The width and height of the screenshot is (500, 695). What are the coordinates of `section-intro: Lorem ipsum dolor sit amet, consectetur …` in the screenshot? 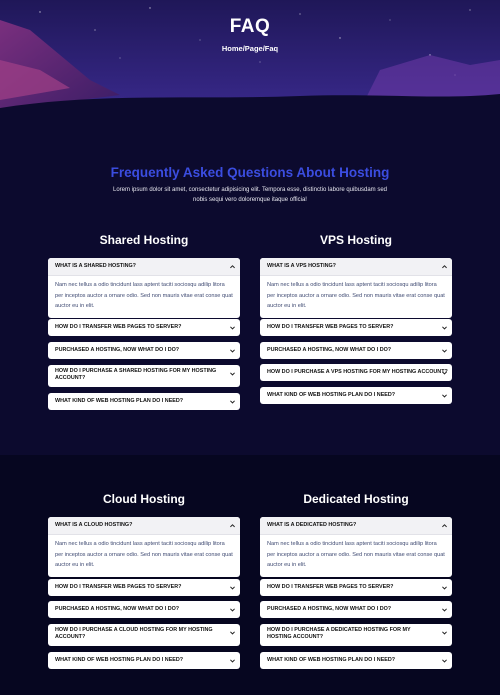 It's located at (250, 195).